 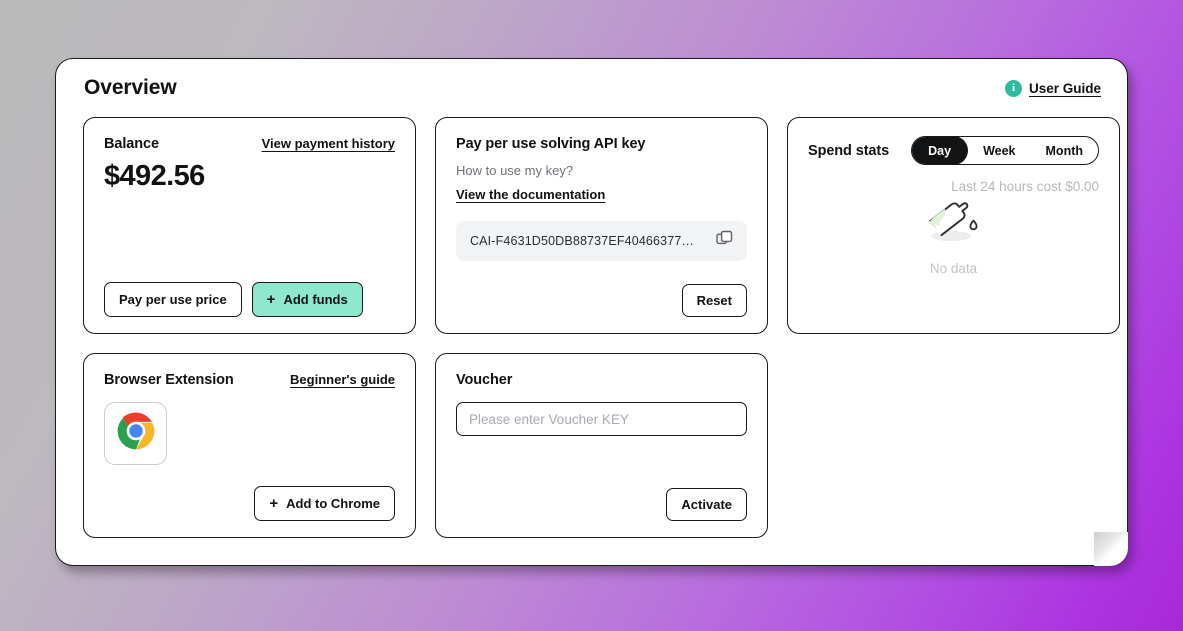 I want to click on spend-empty-state: No data, so click(x=953, y=238).